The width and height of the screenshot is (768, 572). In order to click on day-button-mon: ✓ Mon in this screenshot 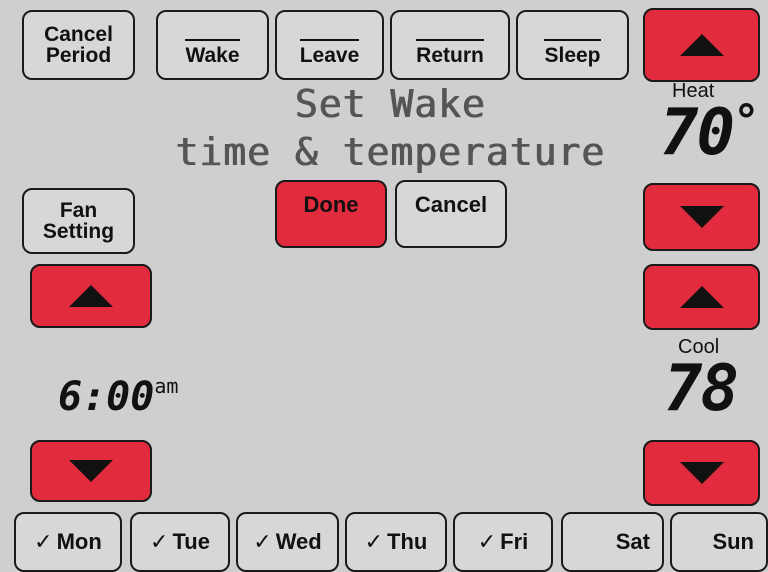, I will do `click(68, 542)`.